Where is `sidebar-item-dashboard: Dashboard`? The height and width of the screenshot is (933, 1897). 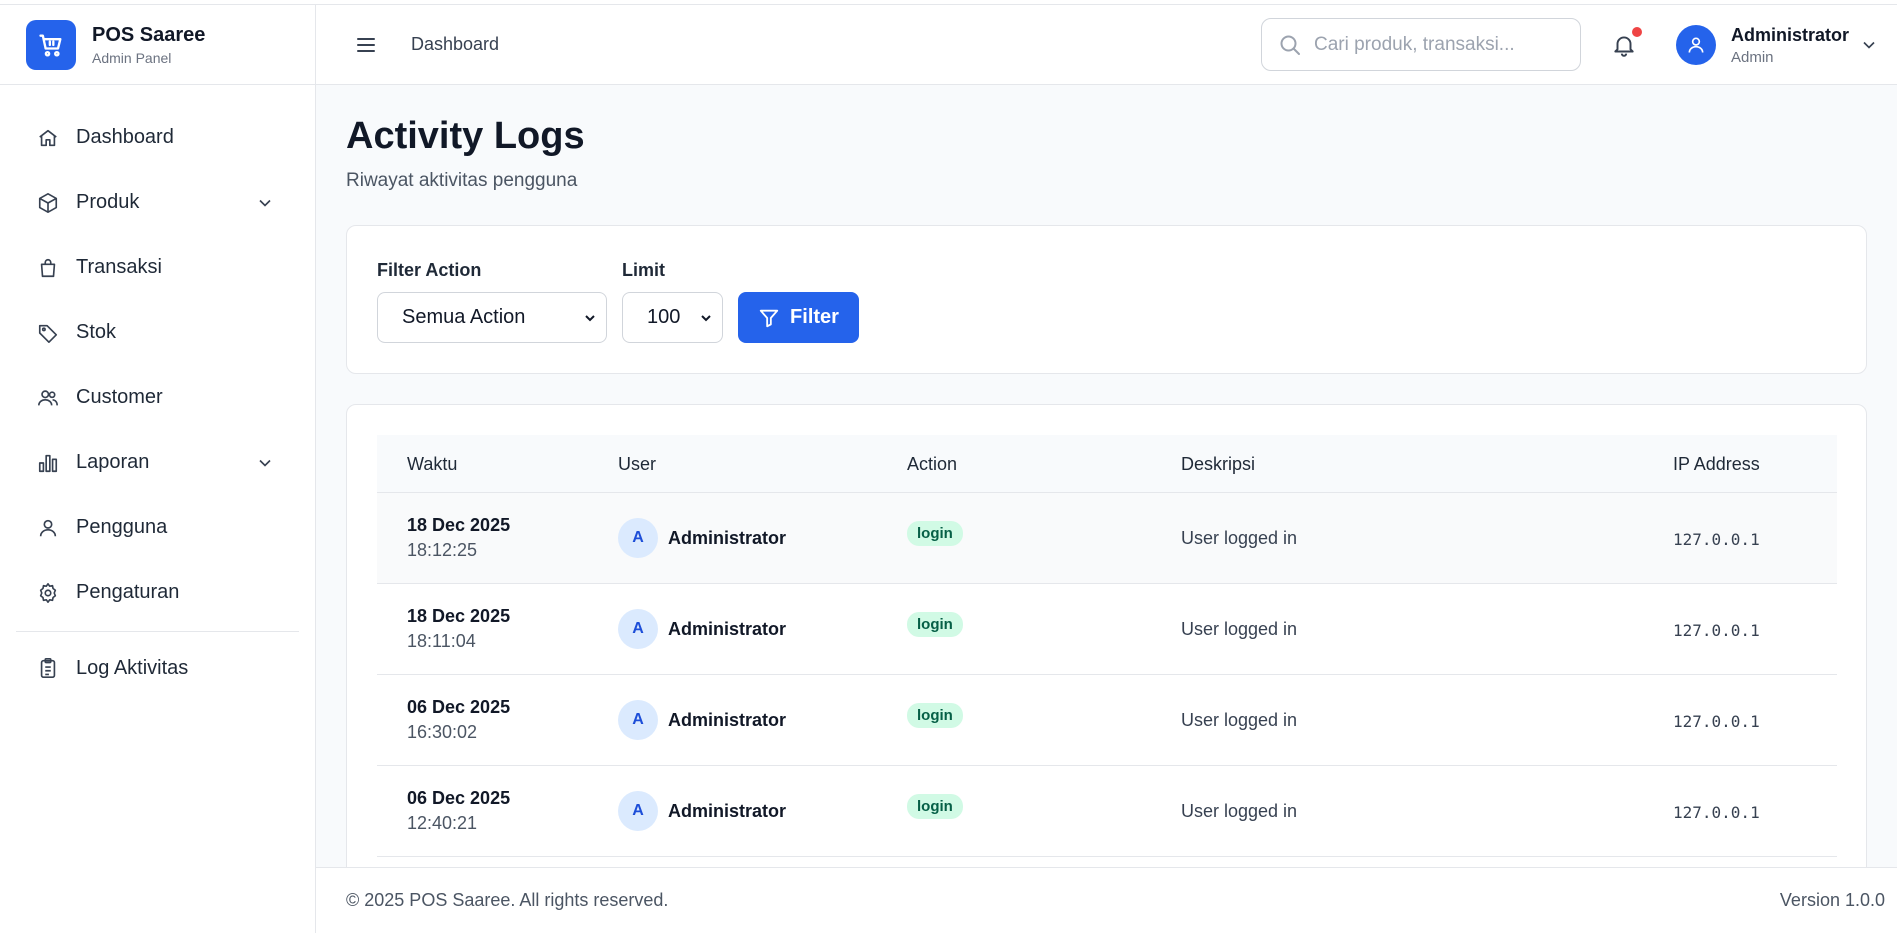
sidebar-item-dashboard: Dashboard is located at coordinates (157, 137).